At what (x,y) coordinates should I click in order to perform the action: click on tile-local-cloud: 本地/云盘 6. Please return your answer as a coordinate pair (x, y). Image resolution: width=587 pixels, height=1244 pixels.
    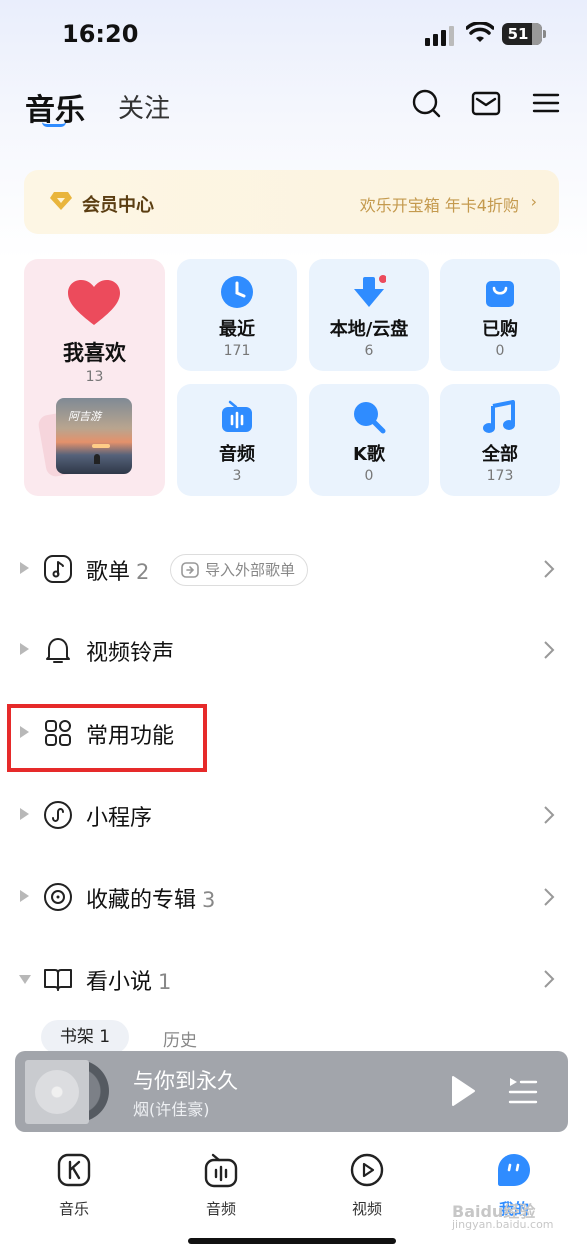
    Looking at the image, I should click on (369, 315).